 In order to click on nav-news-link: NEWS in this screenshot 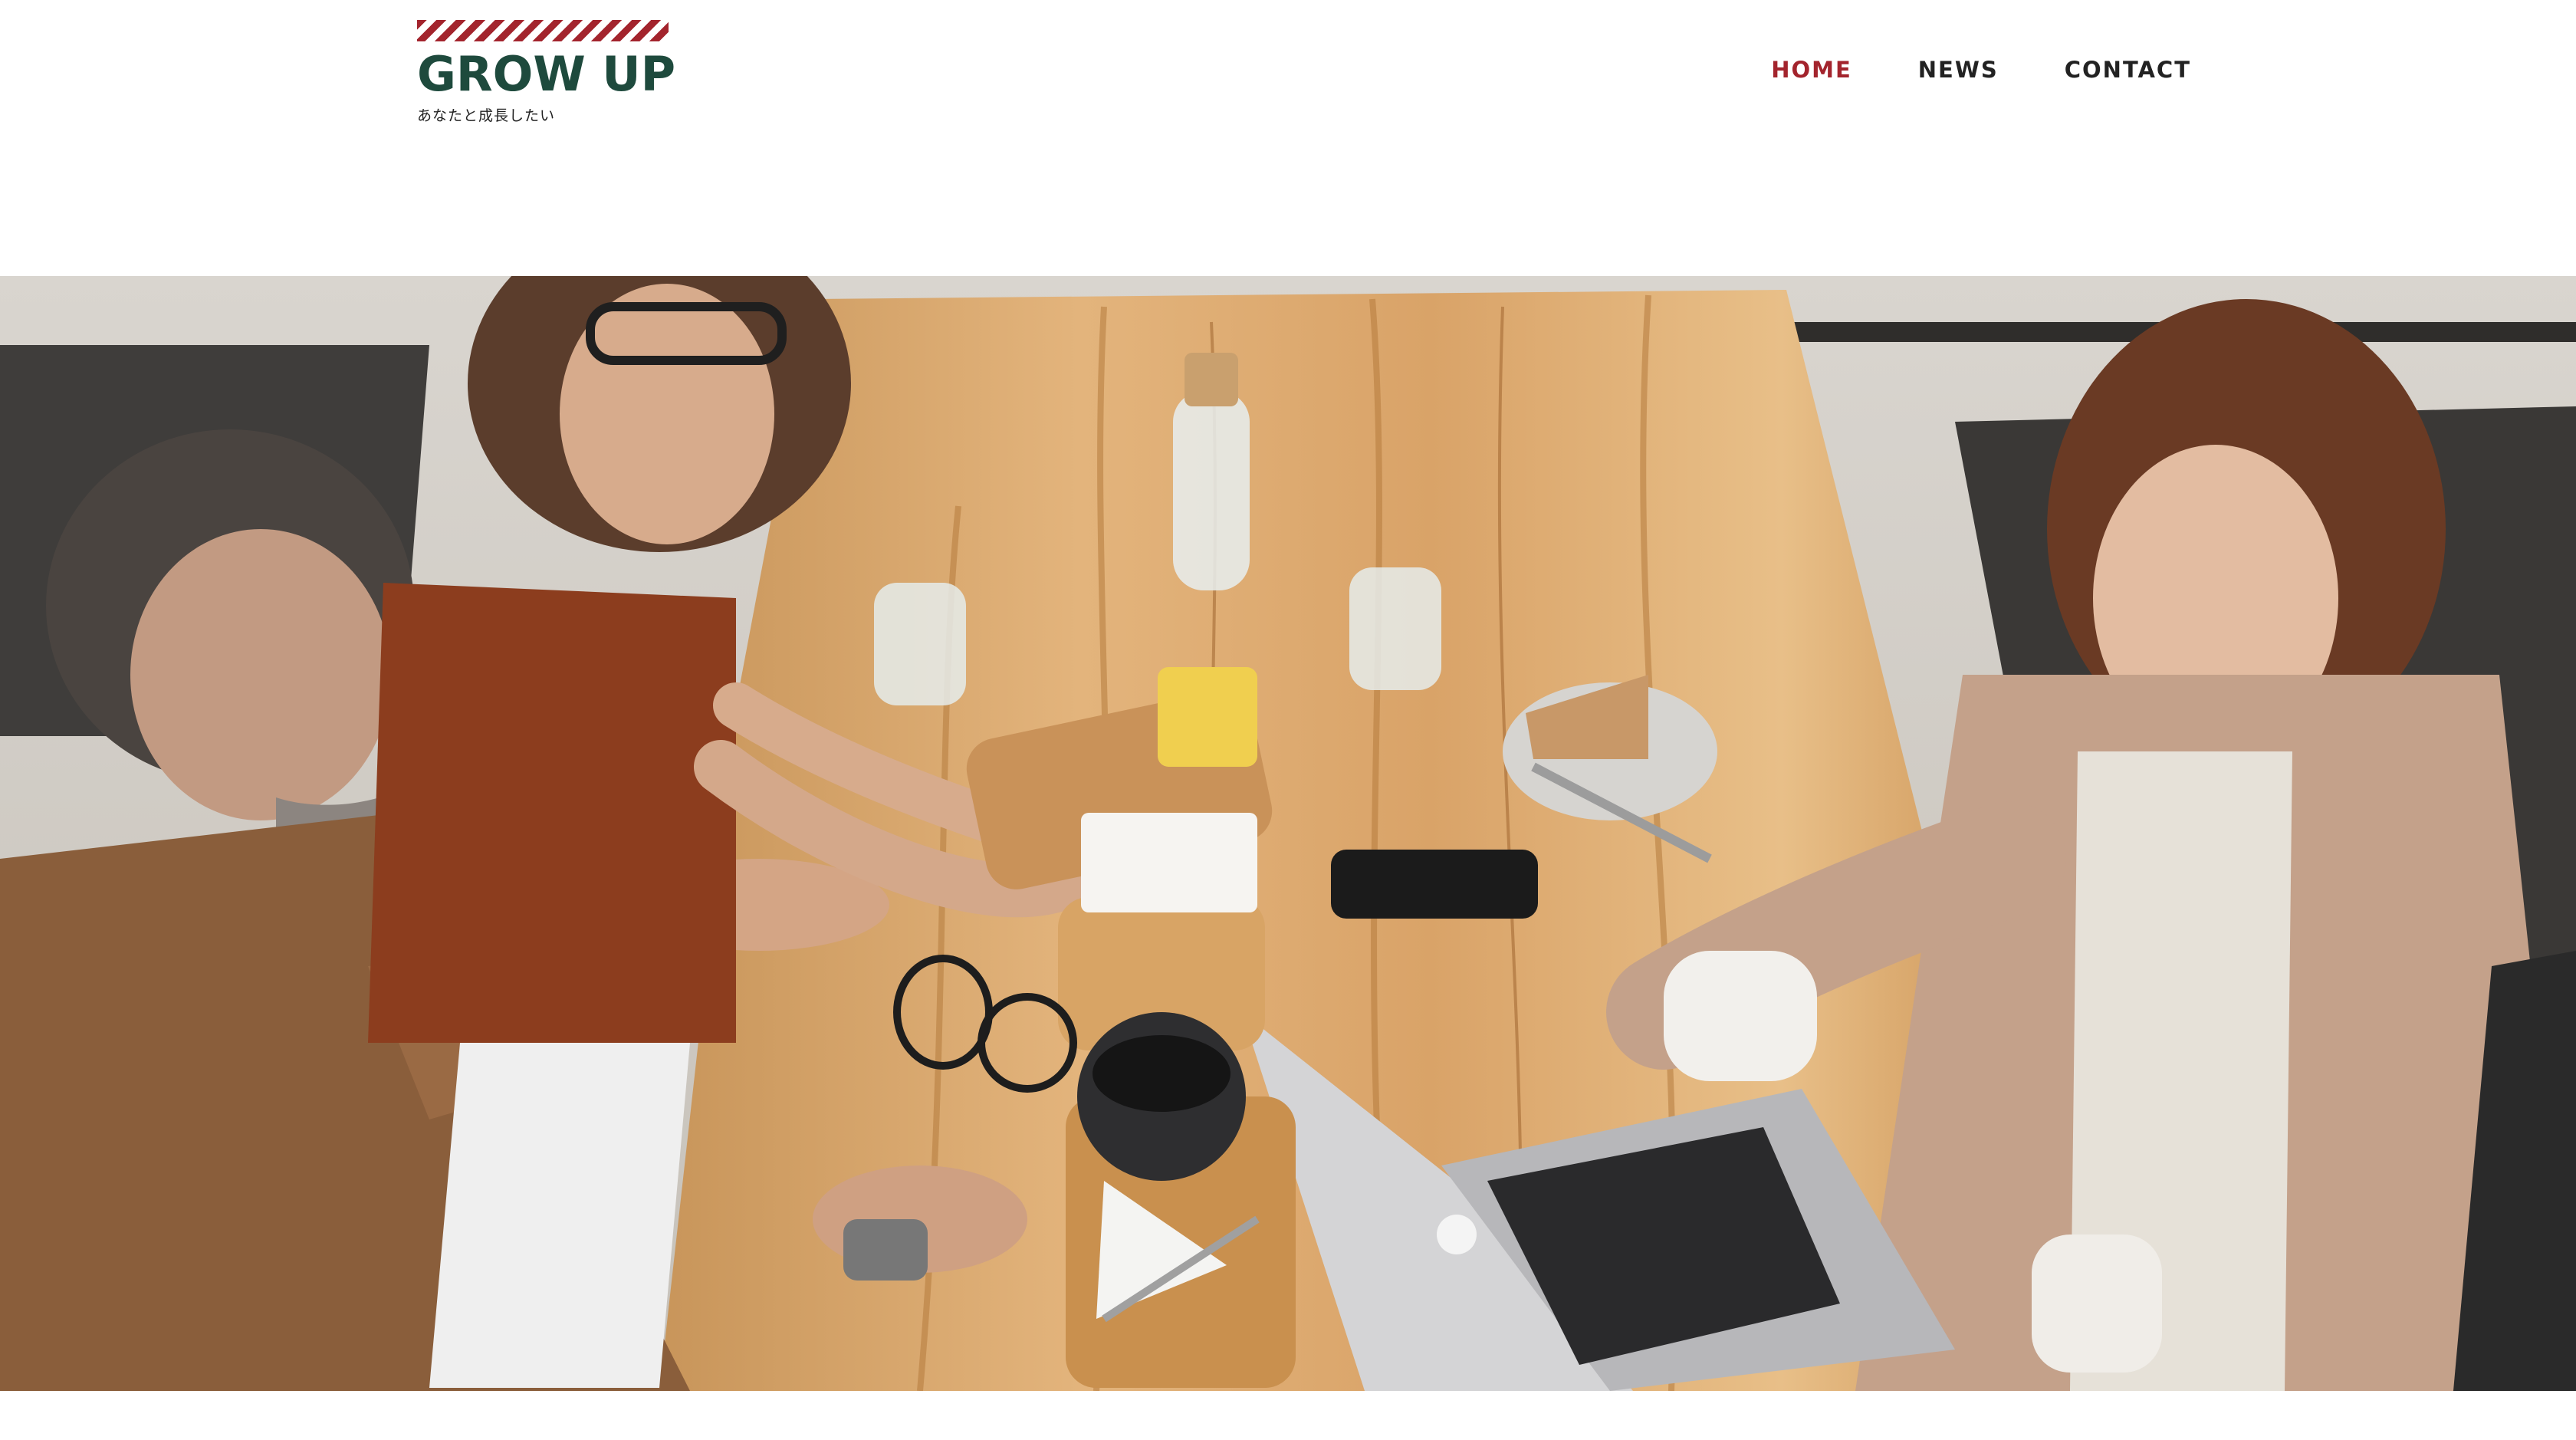, I will do `click(1959, 70)`.